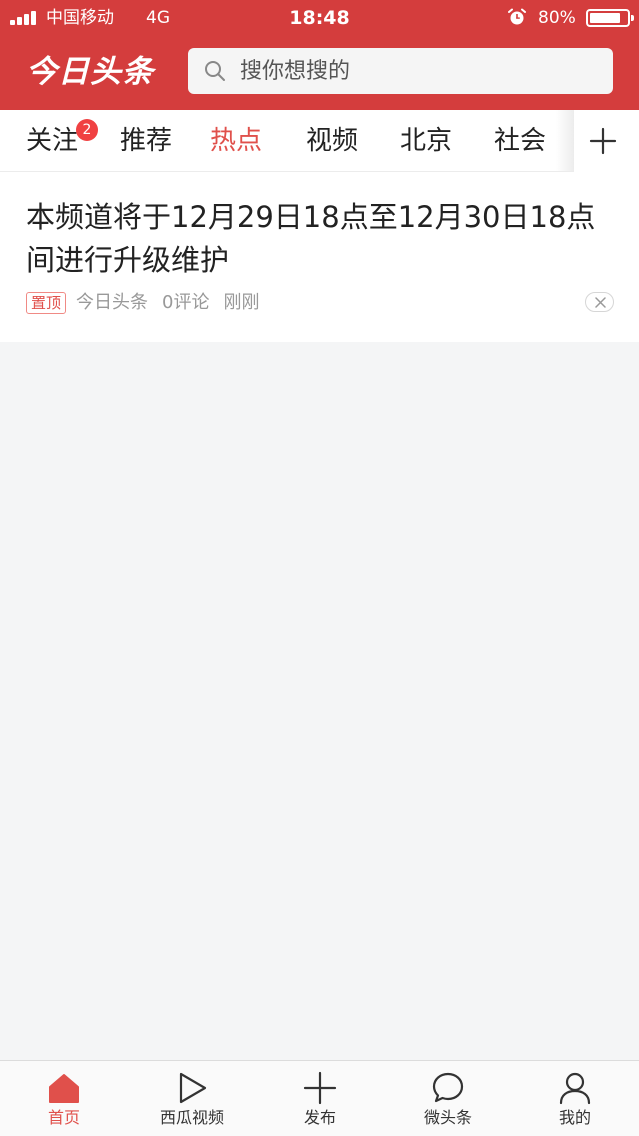  I want to click on tab-label: 推荐, so click(146, 141).